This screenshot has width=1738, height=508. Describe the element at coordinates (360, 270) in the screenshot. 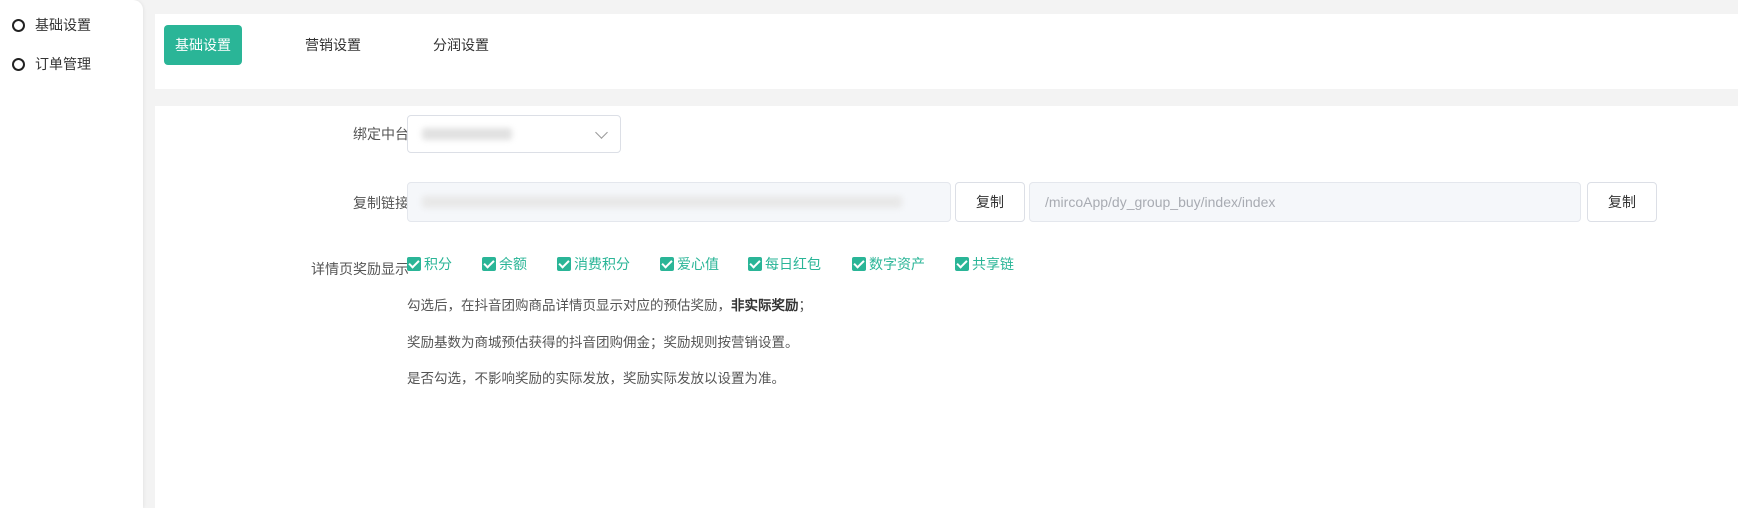

I see `reward-display-label: 详情页奖励显示` at that location.